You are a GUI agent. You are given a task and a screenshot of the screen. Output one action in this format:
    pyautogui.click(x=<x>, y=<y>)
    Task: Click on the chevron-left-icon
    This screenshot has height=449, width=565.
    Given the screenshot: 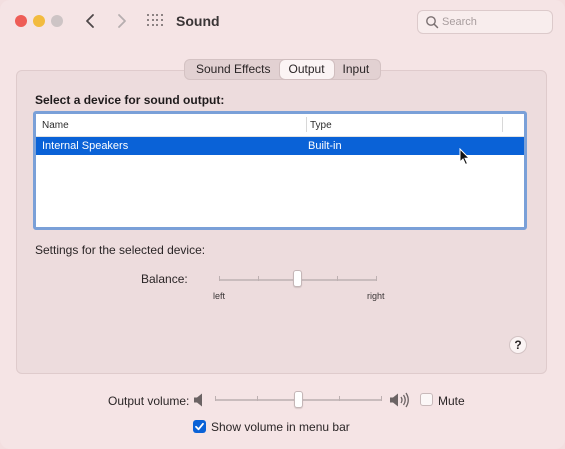 What is the action you would take?
    pyautogui.click(x=90, y=21)
    